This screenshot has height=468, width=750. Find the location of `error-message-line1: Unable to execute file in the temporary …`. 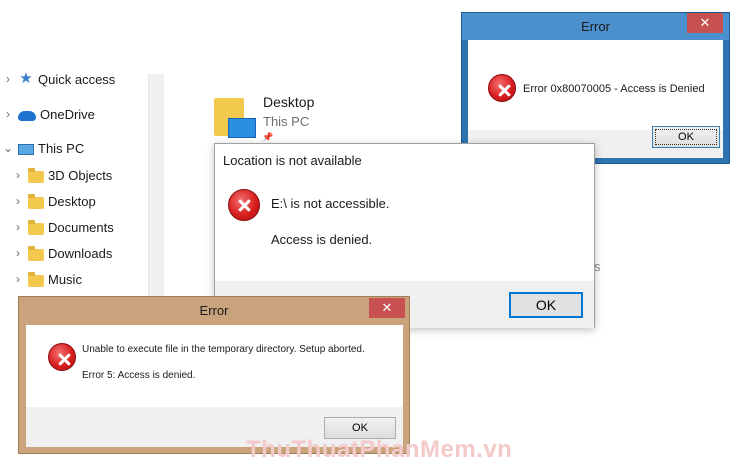

error-message-line1: Unable to execute file in the temporary … is located at coordinates (223, 349).